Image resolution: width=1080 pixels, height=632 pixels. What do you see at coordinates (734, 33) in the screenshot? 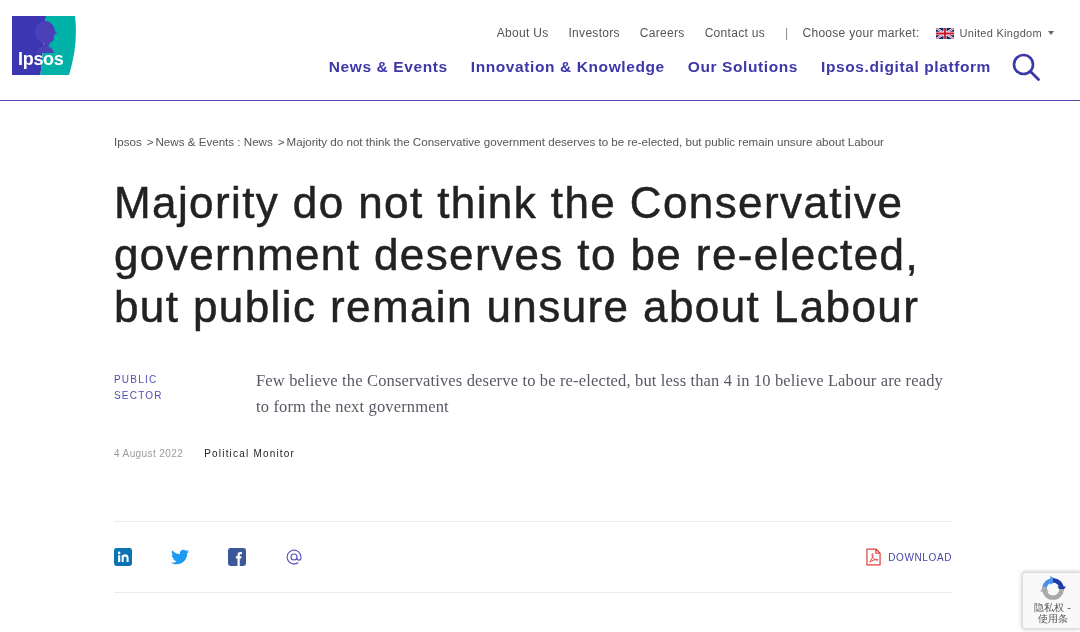
I see `top-link: Contact us` at bounding box center [734, 33].